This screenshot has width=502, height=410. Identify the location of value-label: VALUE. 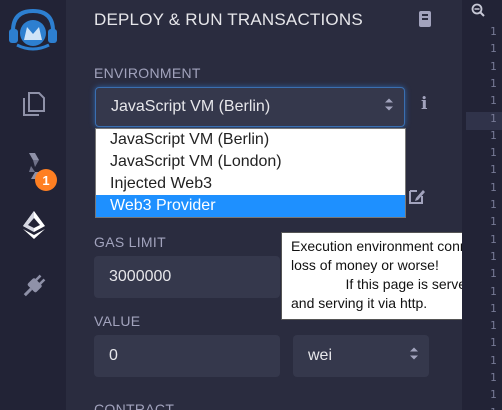
(117, 321).